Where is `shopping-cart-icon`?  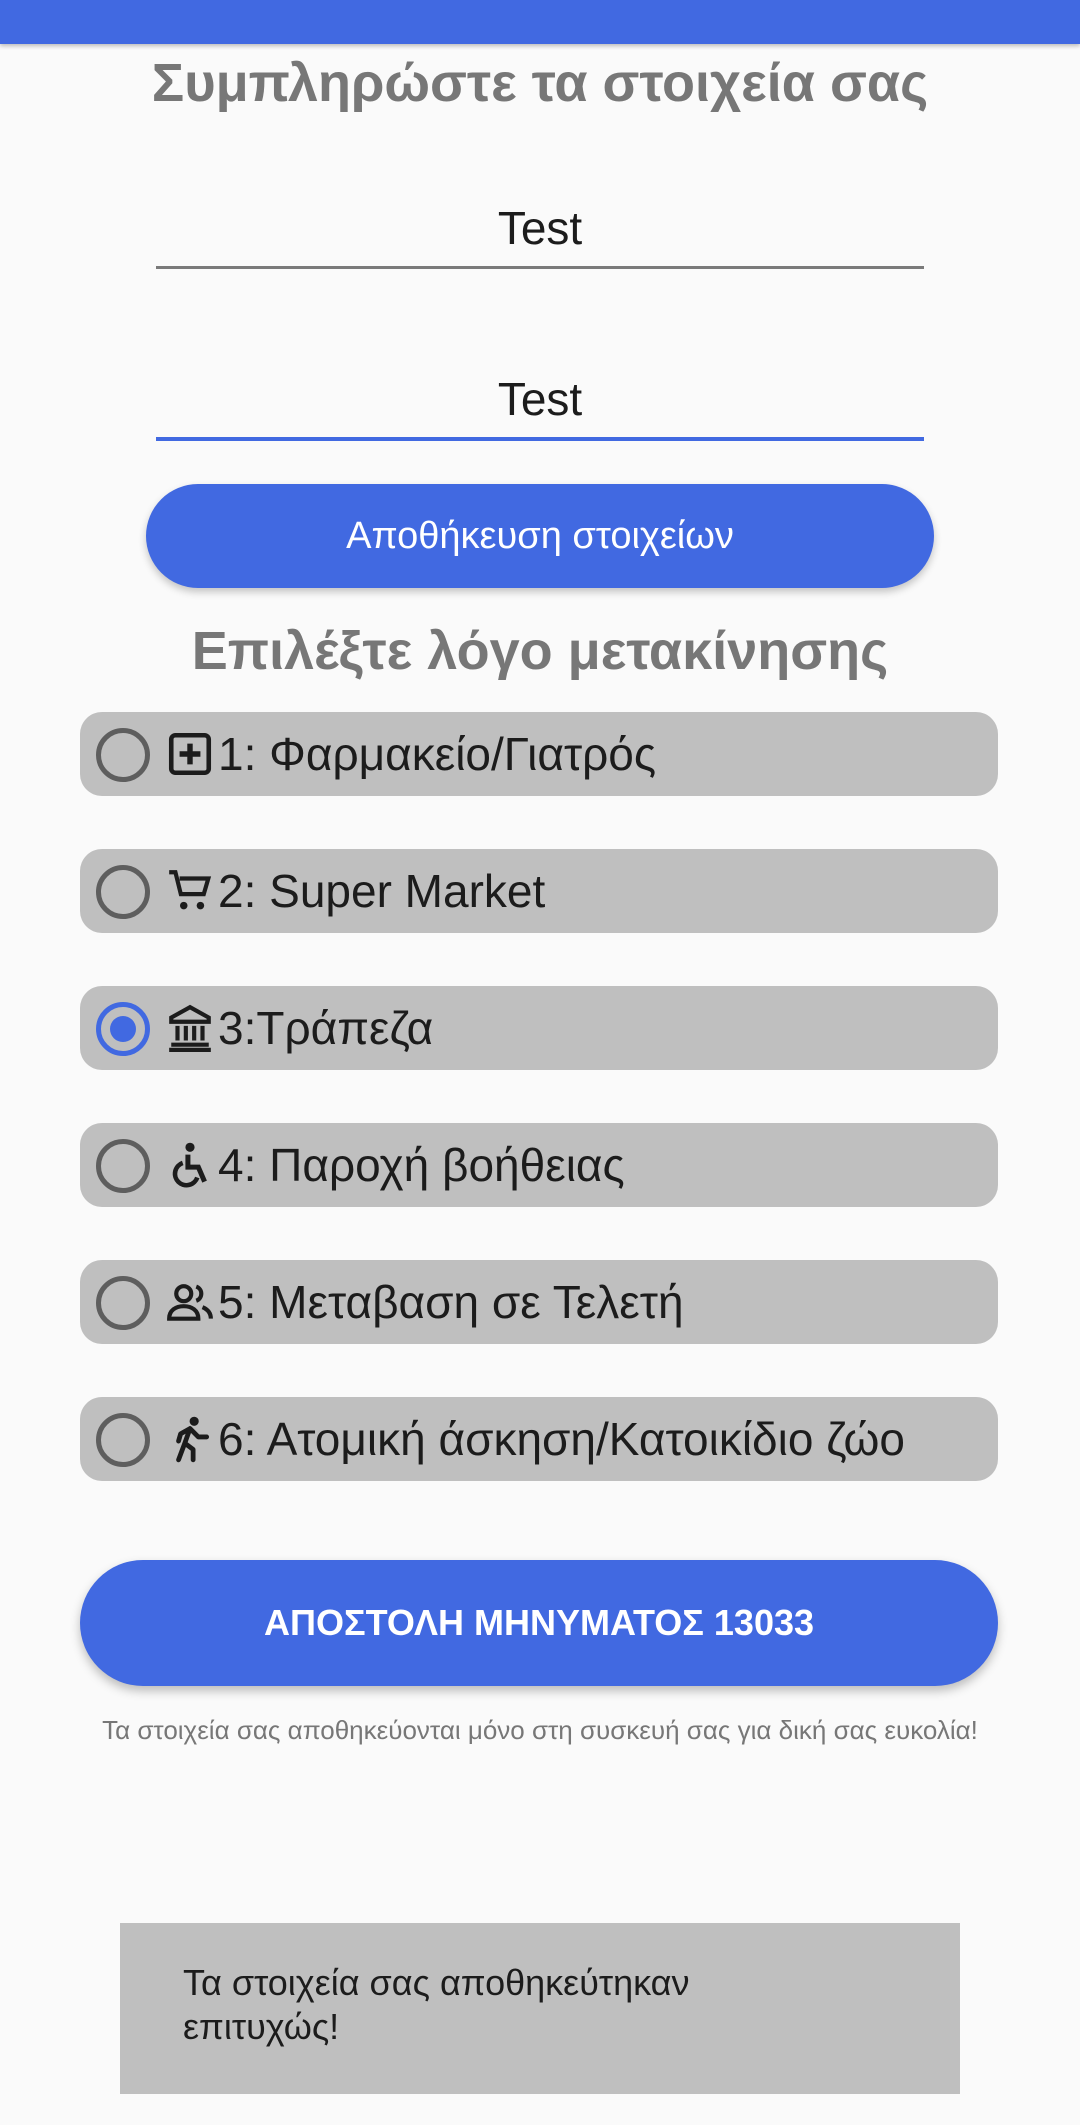 shopping-cart-icon is located at coordinates (190, 891).